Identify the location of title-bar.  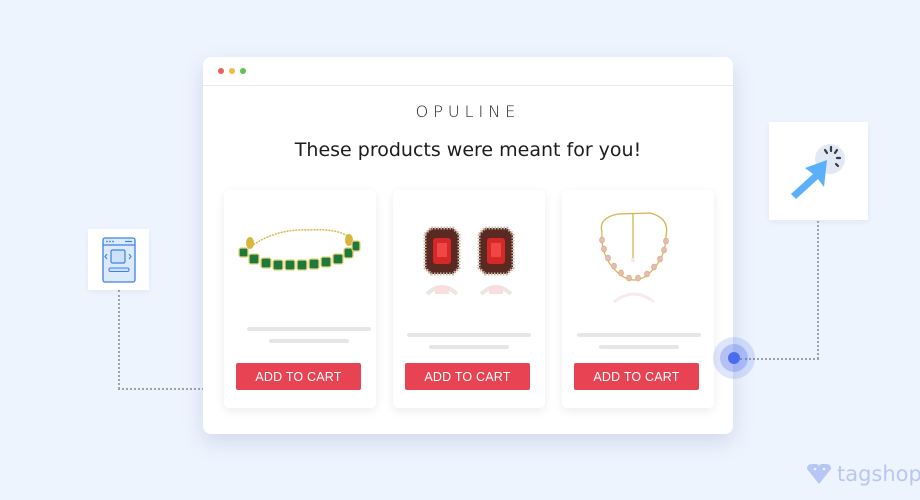
(468, 71).